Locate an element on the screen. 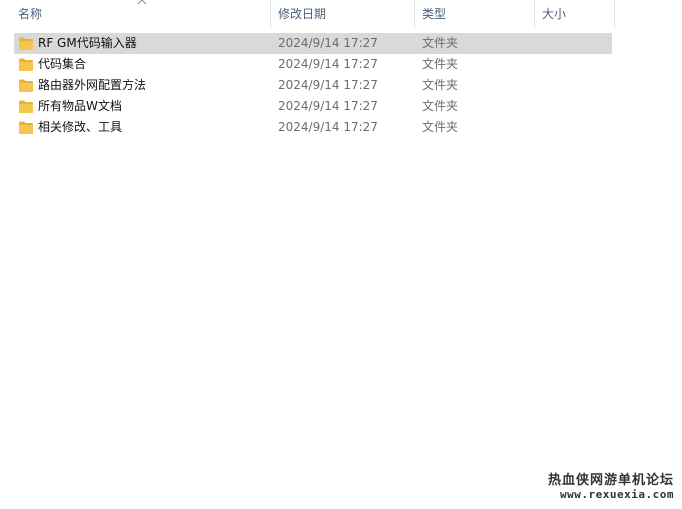  file-row: 相关修改、工具 2024/9/14 17:27 文件夹 is located at coordinates (313, 127).